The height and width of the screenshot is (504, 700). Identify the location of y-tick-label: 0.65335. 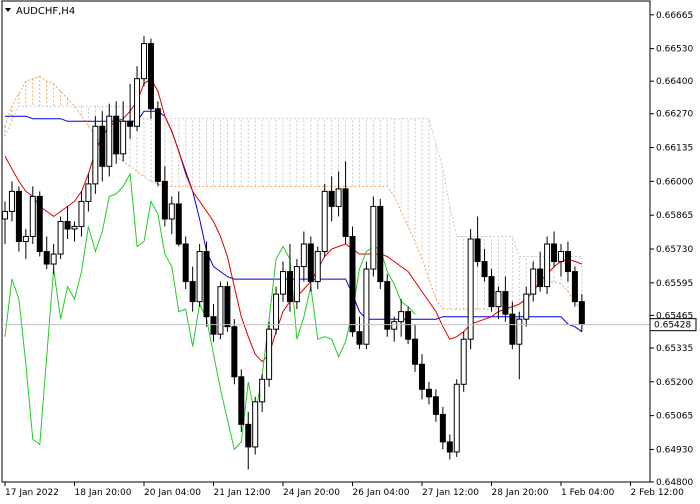
(674, 349).